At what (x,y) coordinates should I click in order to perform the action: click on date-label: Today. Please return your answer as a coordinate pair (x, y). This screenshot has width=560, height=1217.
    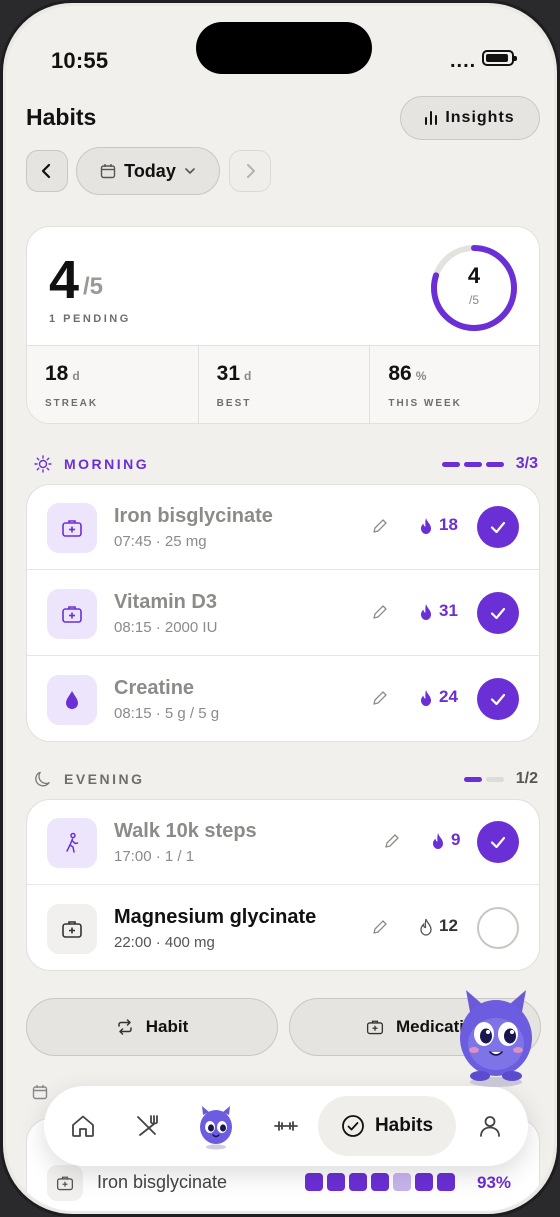
    Looking at the image, I should click on (150, 170).